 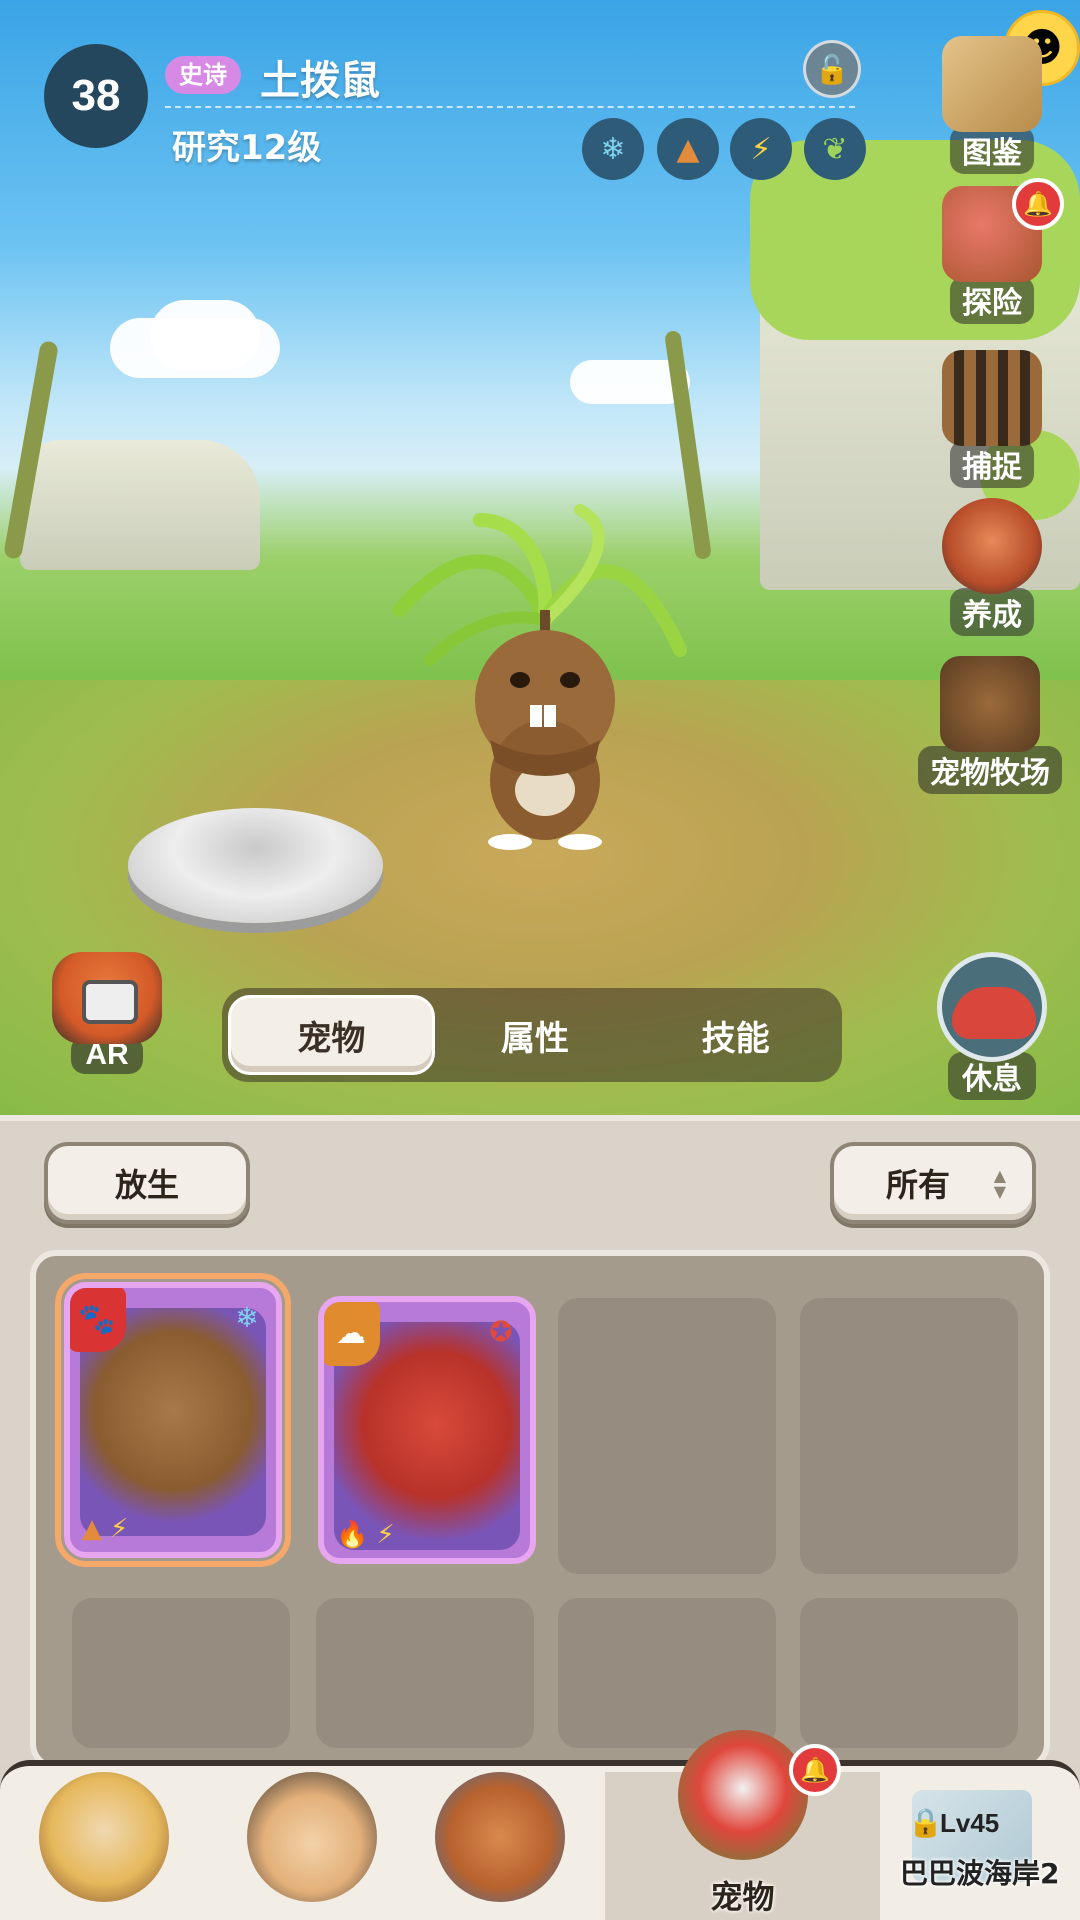 I want to click on ar-button: AR, so click(x=107, y=1013).